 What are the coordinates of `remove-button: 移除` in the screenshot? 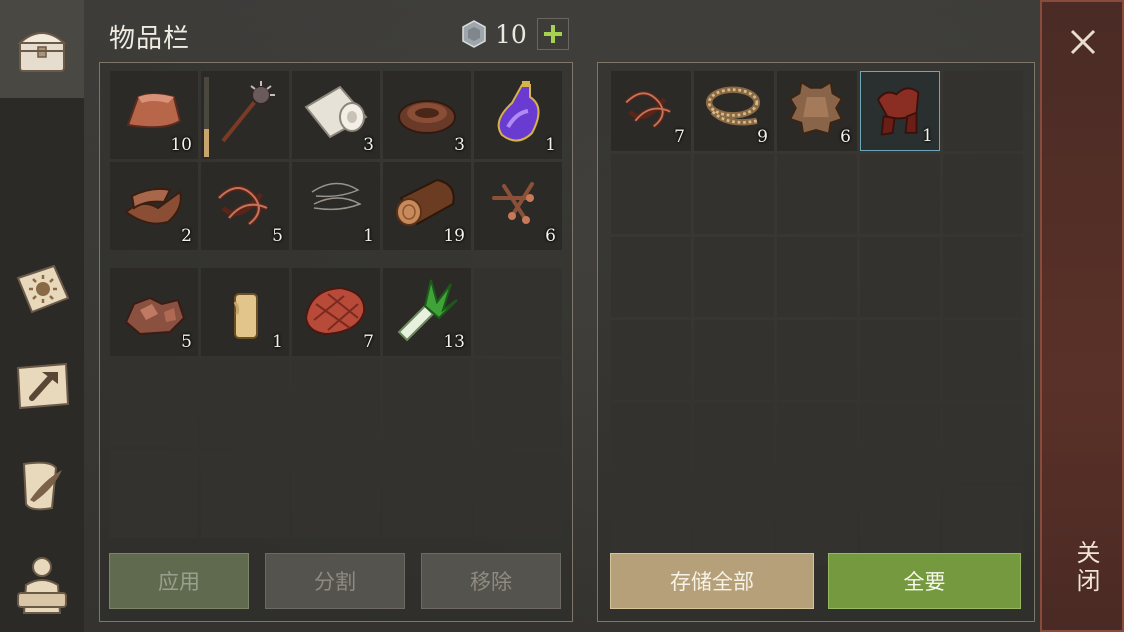 It's located at (491, 581).